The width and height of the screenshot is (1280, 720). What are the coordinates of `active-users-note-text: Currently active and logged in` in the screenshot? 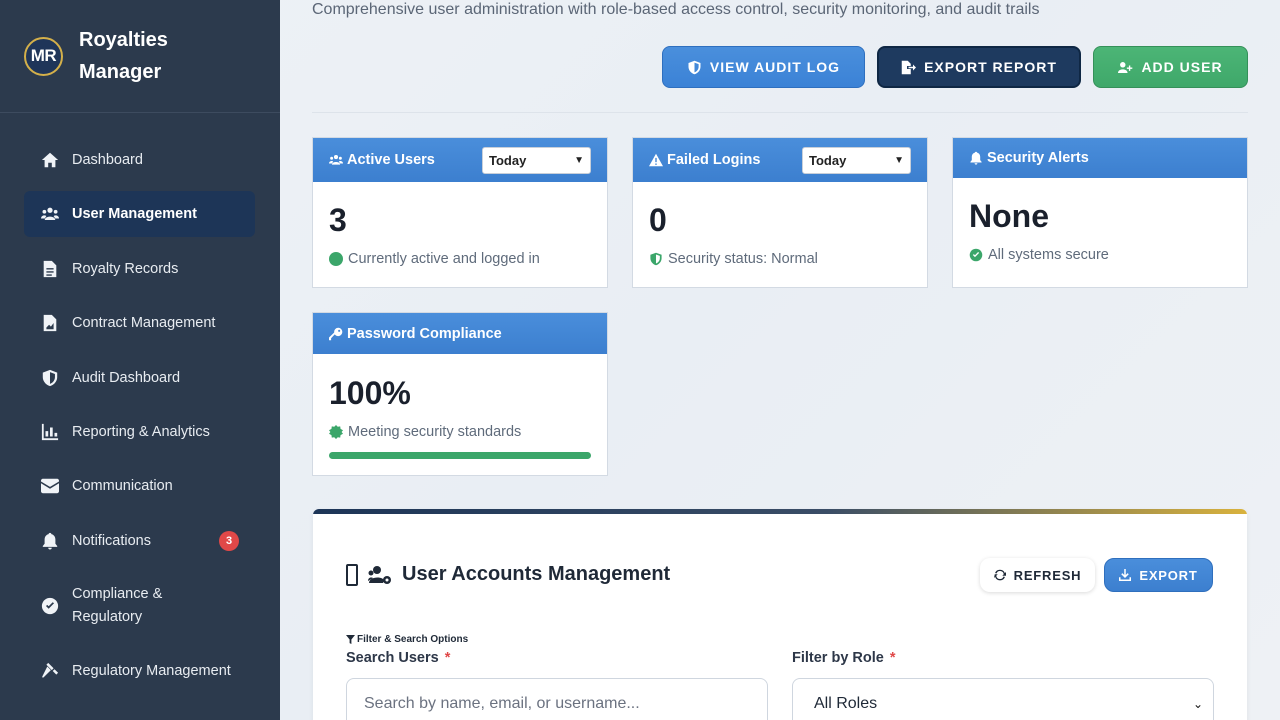 It's located at (444, 259).